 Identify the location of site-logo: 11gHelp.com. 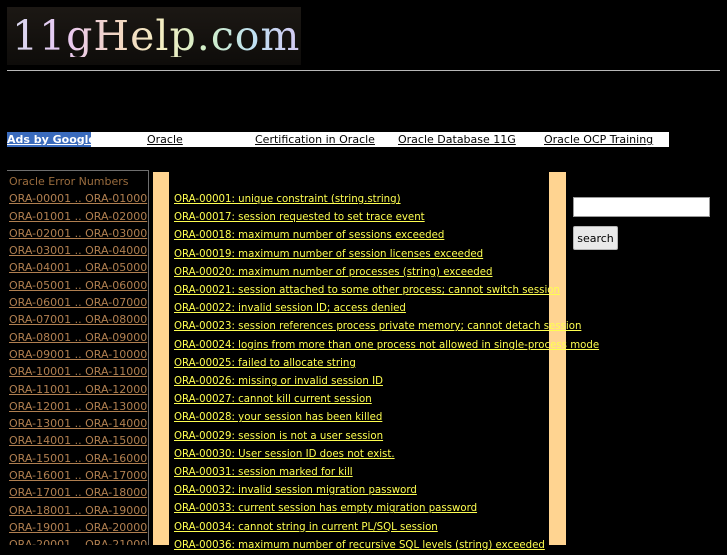
(154, 36).